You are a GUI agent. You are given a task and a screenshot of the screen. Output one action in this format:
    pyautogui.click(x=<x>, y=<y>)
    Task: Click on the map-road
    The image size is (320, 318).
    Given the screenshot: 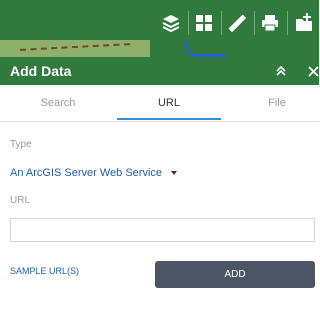 What is the action you would take?
    pyautogui.click(x=75, y=47)
    